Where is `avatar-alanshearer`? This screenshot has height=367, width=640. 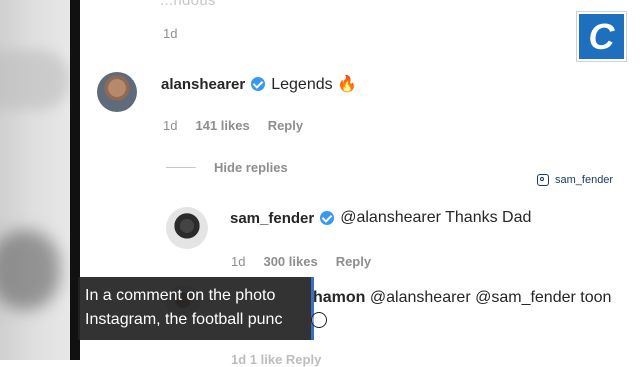 avatar-alanshearer is located at coordinates (117, 92).